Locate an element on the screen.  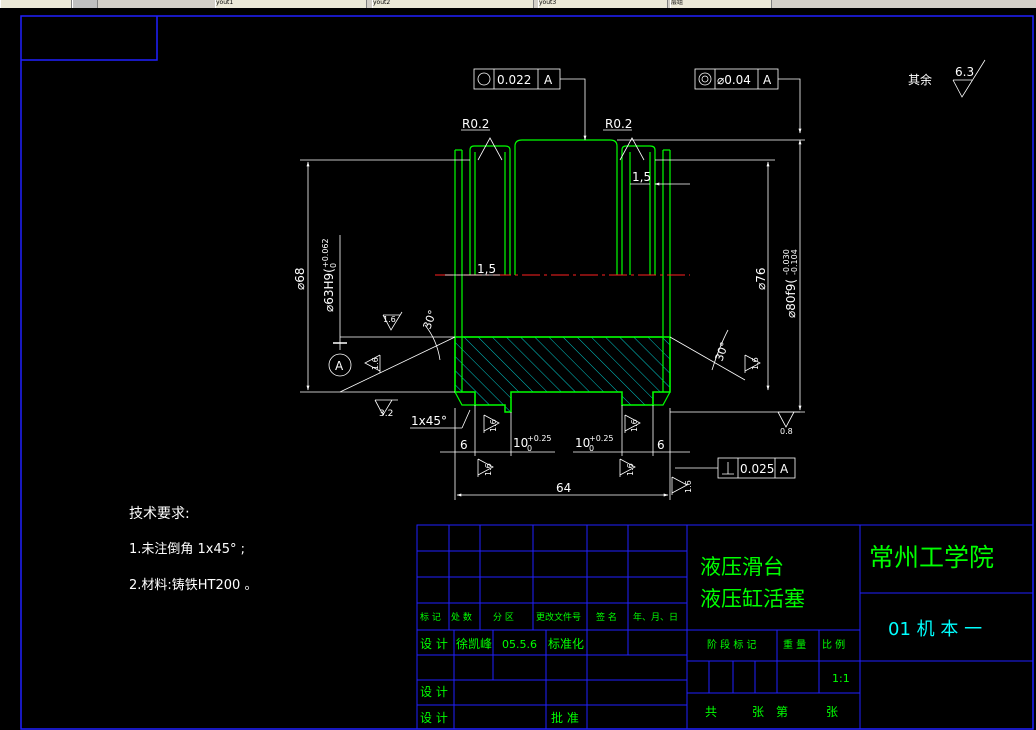
angle-left-label: 30° is located at coordinates (430, 319).